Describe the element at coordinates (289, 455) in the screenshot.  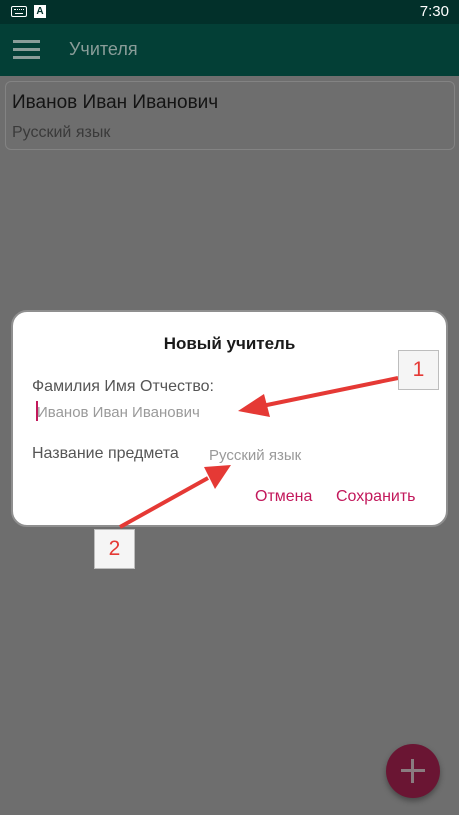
I see `subject-input` at that location.